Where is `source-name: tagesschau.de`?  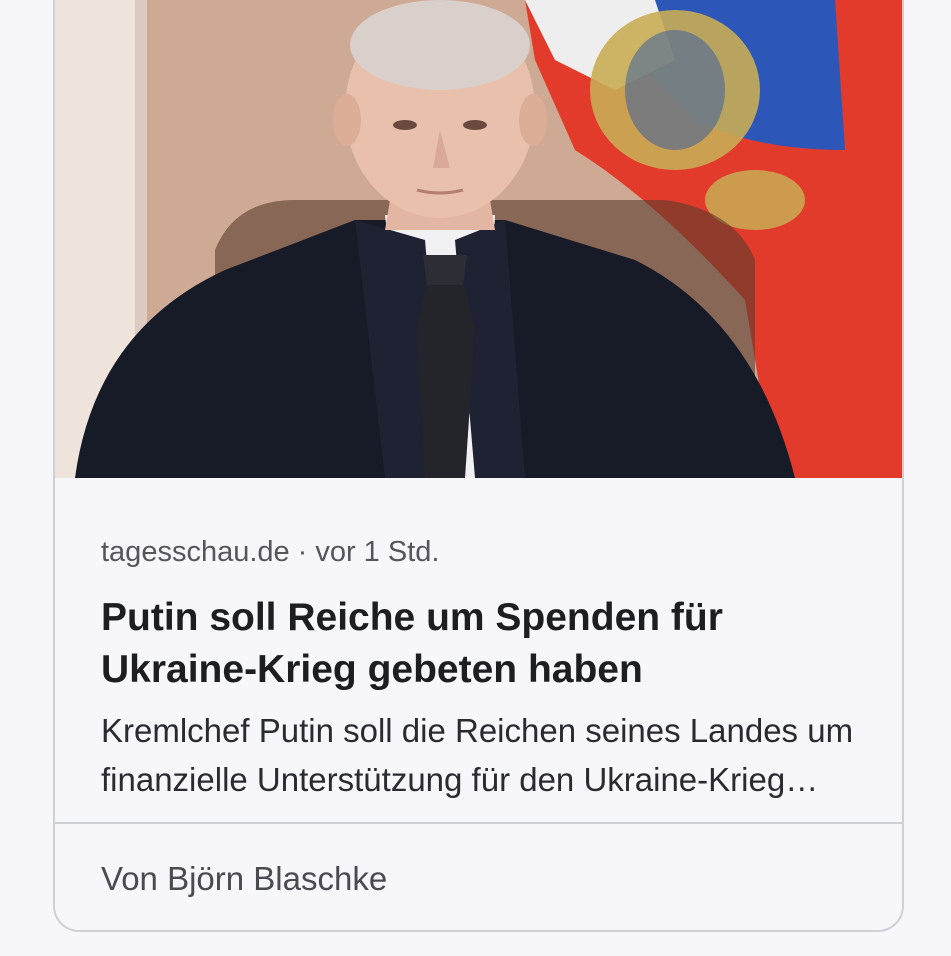
source-name: tagesschau.de is located at coordinates (195, 552).